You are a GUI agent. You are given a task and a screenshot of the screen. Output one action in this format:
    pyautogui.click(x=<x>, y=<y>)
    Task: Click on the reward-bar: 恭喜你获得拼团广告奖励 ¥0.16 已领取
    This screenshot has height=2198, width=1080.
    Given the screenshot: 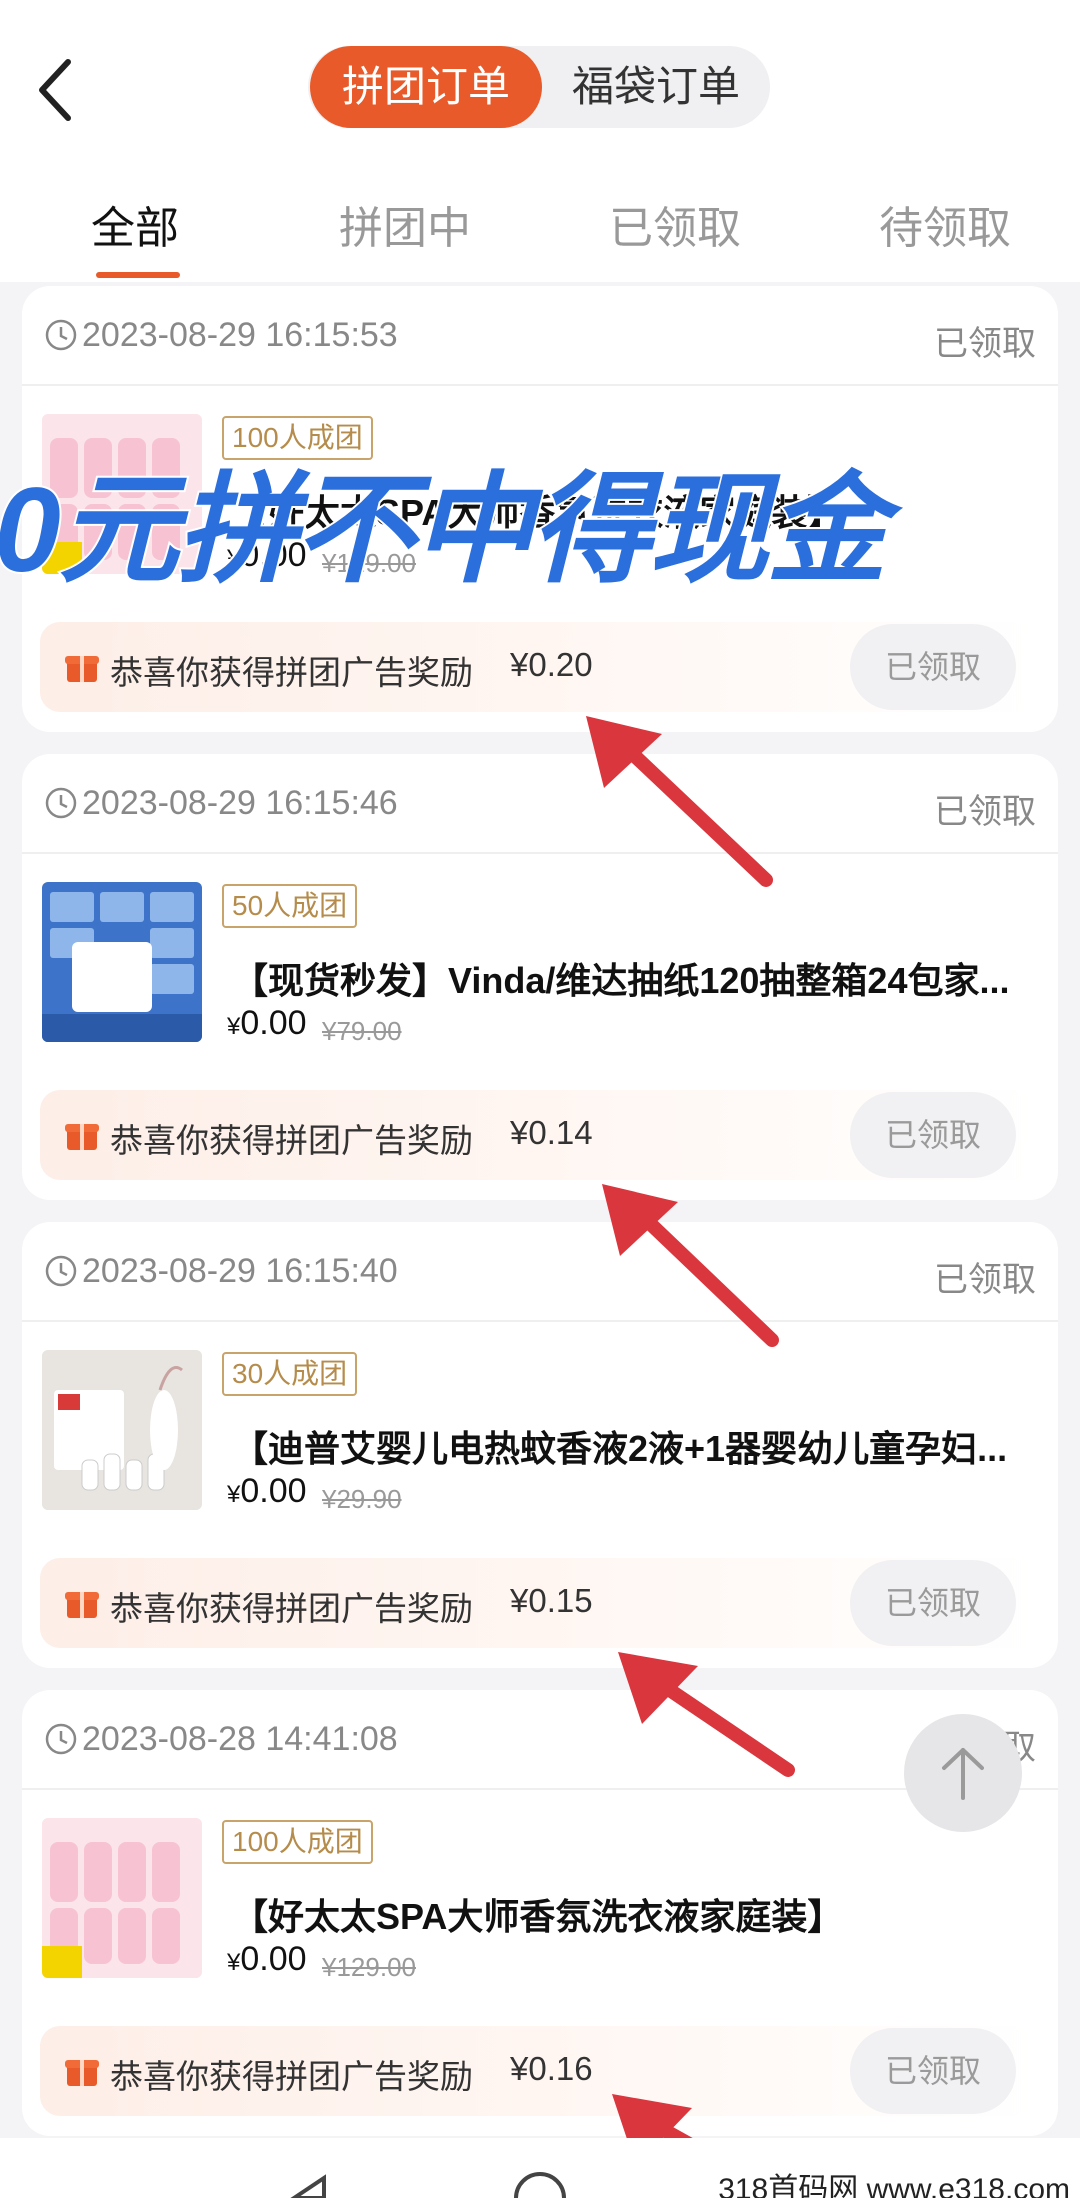 What is the action you would take?
    pyautogui.click(x=539, y=2071)
    